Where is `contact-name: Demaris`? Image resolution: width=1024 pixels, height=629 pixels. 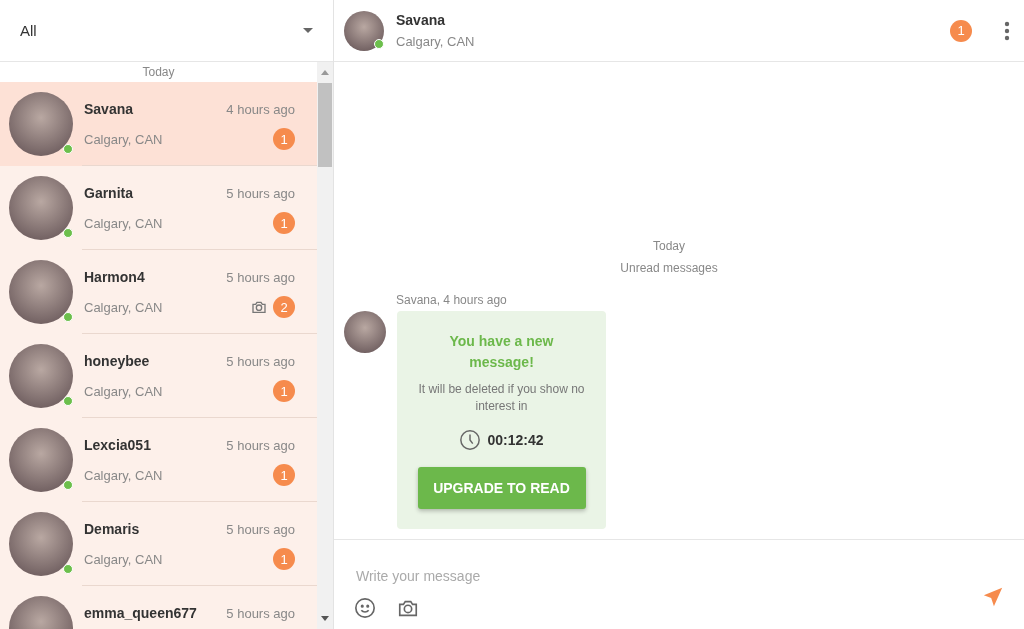
contact-name: Demaris is located at coordinates (112, 529).